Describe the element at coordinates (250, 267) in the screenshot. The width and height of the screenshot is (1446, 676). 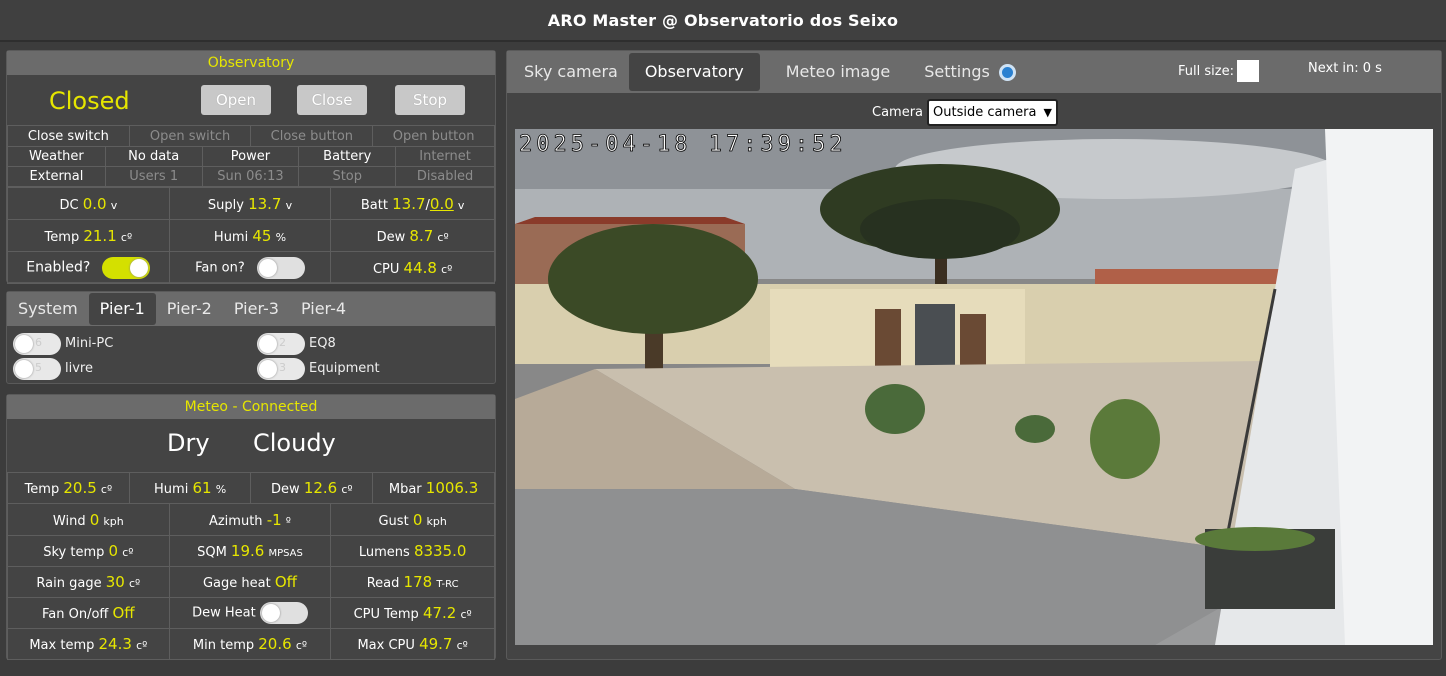
I see `fan-cell: Fan on?` at that location.